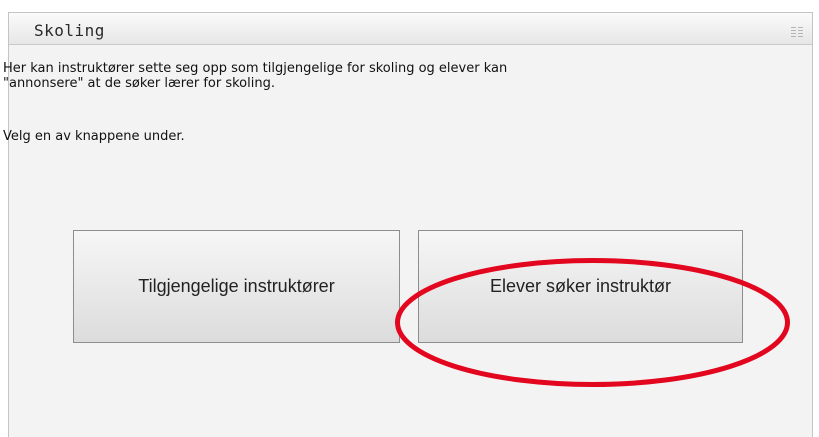  Describe the element at coordinates (94, 136) in the screenshot. I see `instruction-text: Velg en av knappene under.` at that location.